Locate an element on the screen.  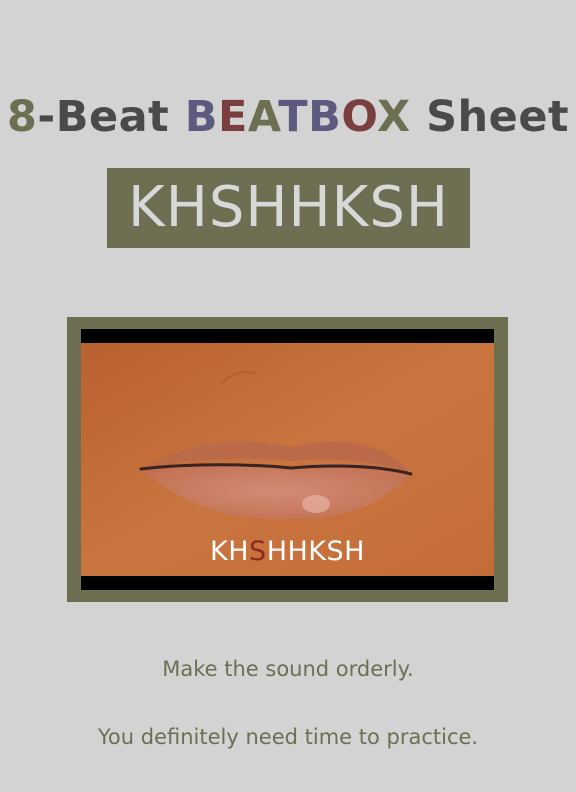
beat-pattern-text: KHSHHKSH is located at coordinates (288, 207).